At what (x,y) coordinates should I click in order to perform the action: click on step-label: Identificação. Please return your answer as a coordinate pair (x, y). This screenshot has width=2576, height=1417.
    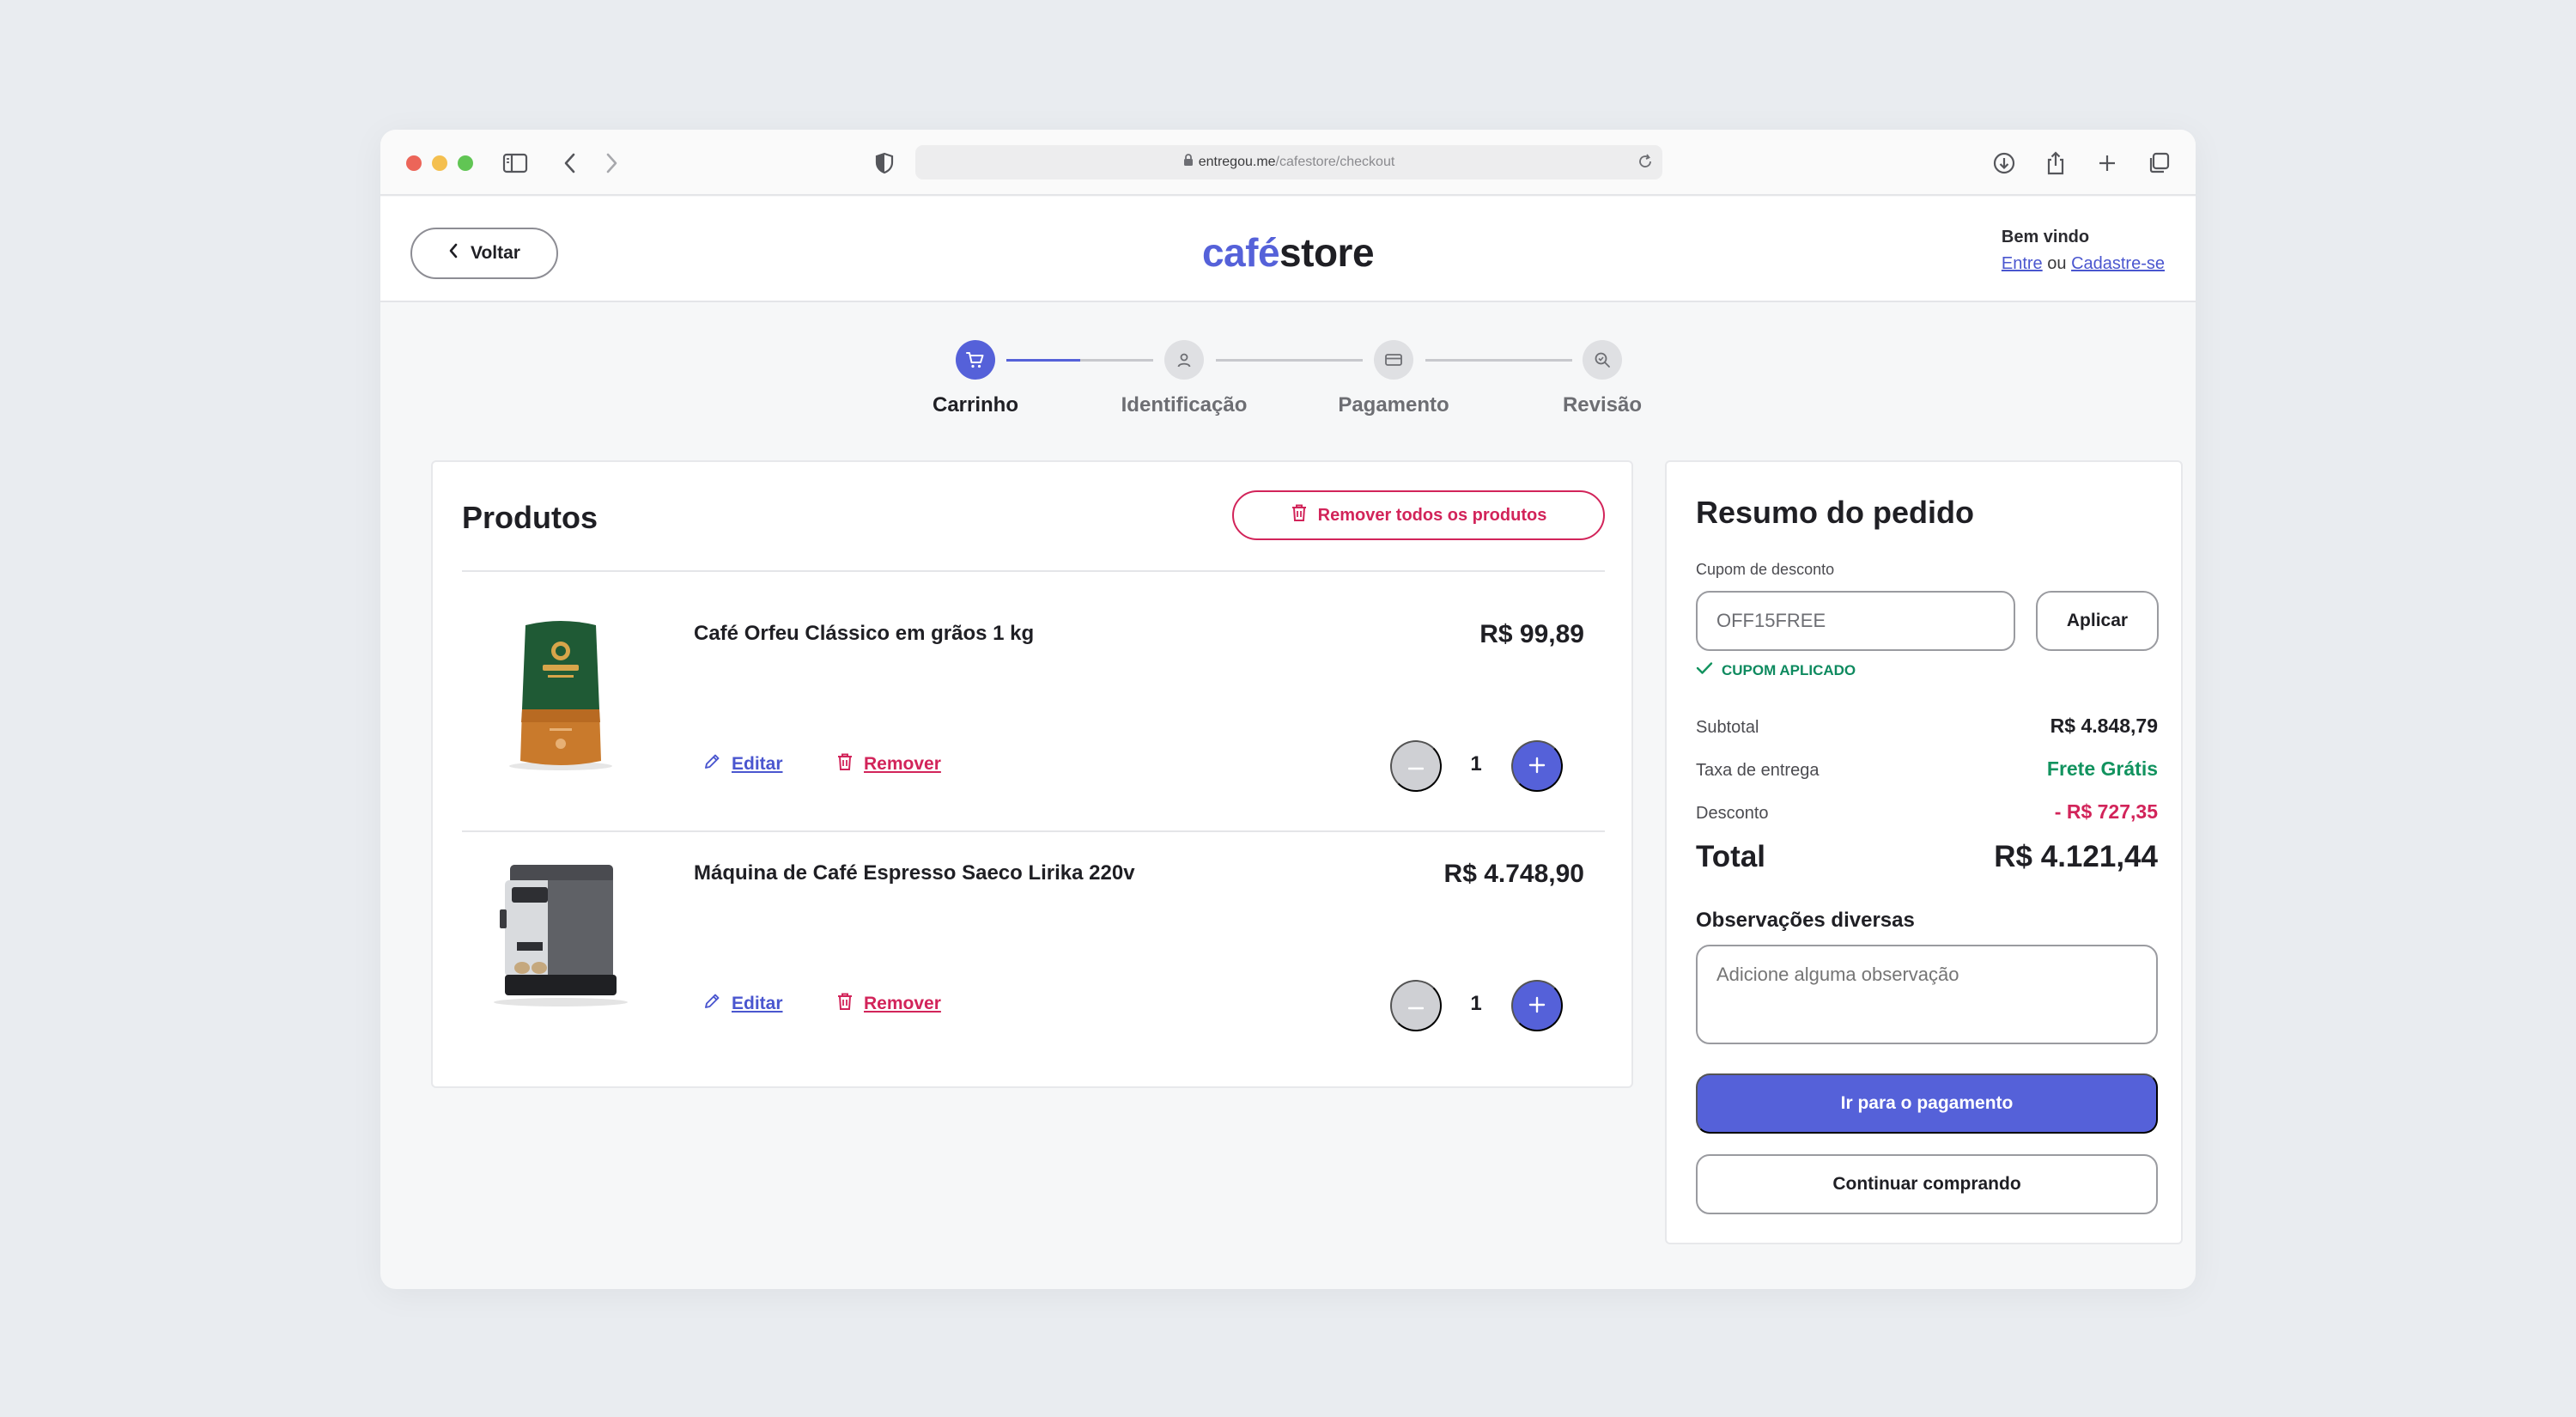
    Looking at the image, I should click on (1184, 405).